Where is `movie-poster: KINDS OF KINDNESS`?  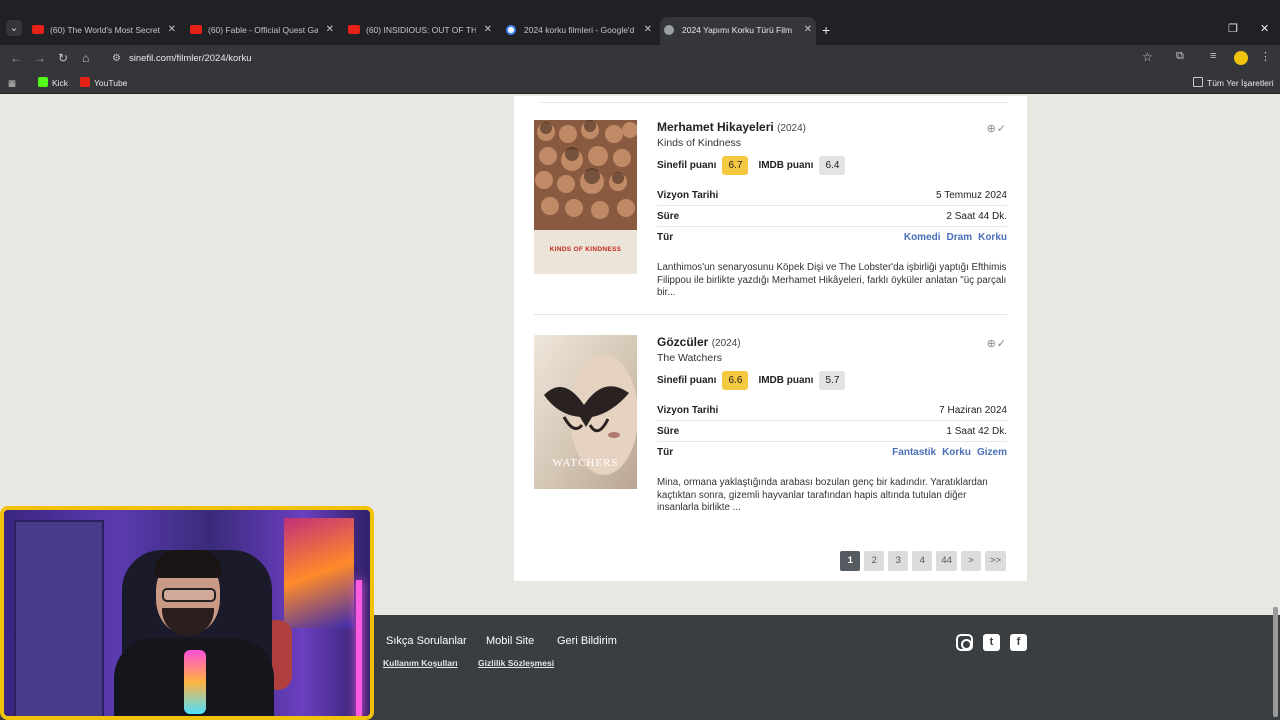
movie-poster: KINDS OF KINDNESS is located at coordinates (585, 197).